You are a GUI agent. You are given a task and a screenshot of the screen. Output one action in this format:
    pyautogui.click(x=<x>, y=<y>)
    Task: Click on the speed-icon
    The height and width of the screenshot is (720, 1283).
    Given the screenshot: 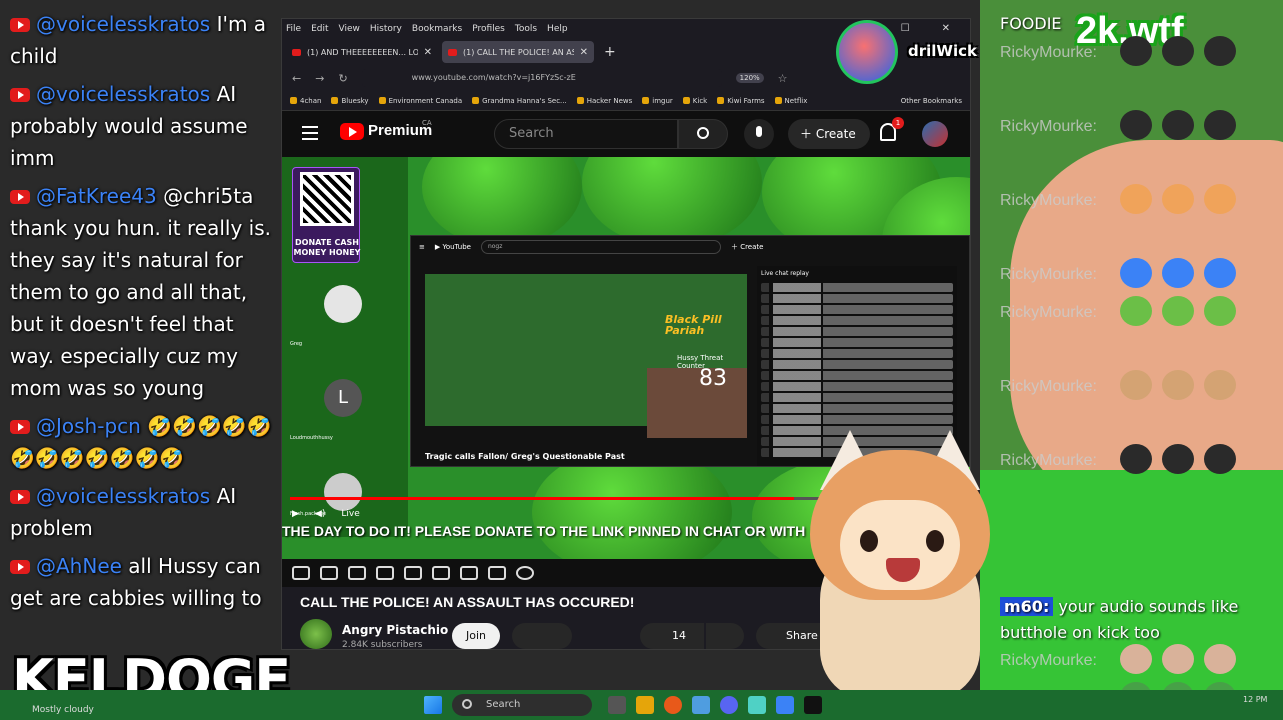 What is the action you would take?
    pyautogui.click(x=441, y=573)
    